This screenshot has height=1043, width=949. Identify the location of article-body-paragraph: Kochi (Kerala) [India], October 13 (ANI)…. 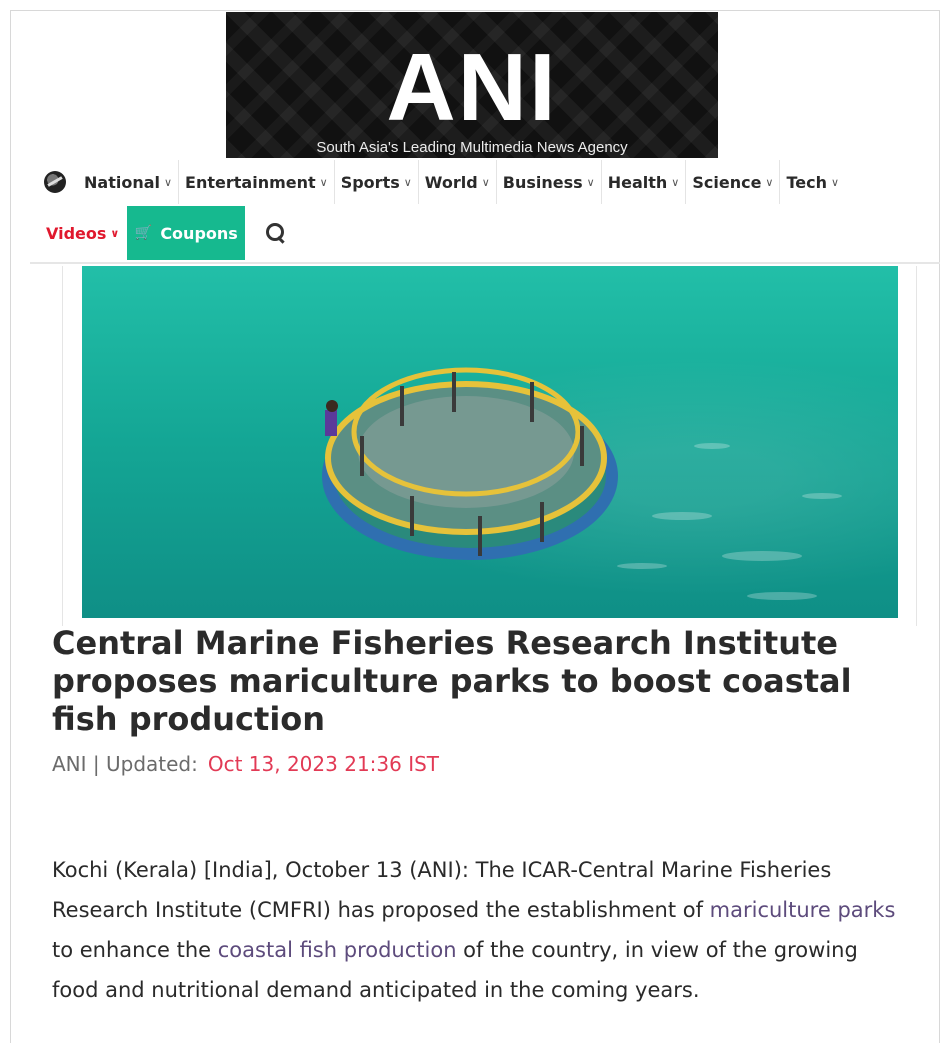
(477, 930).